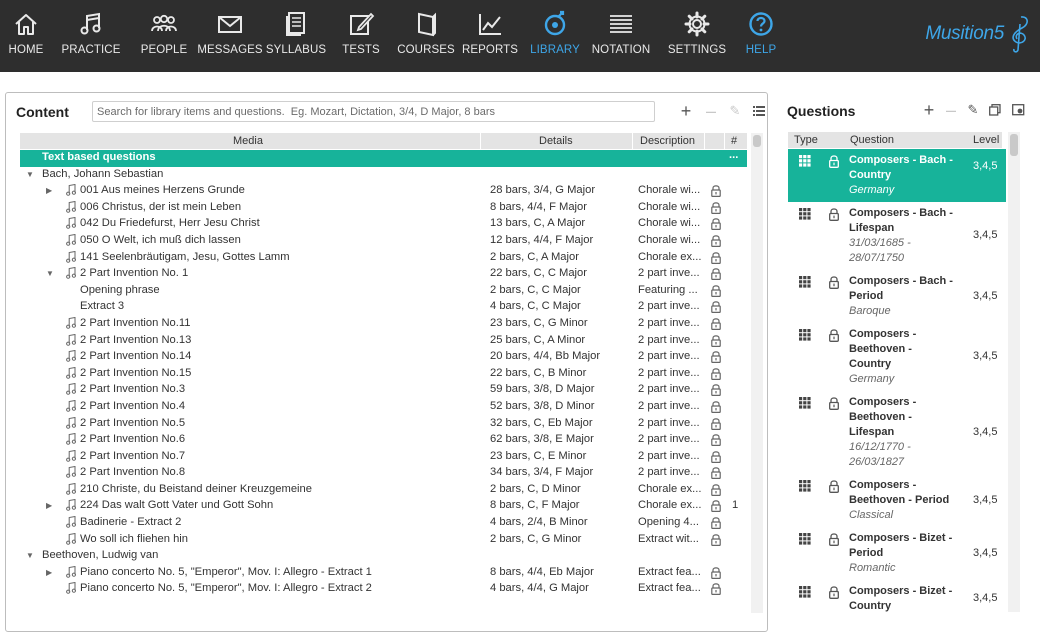 The height and width of the screenshot is (632, 1040). What do you see at coordinates (373, 111) in the screenshot?
I see `library-search-input` at bounding box center [373, 111].